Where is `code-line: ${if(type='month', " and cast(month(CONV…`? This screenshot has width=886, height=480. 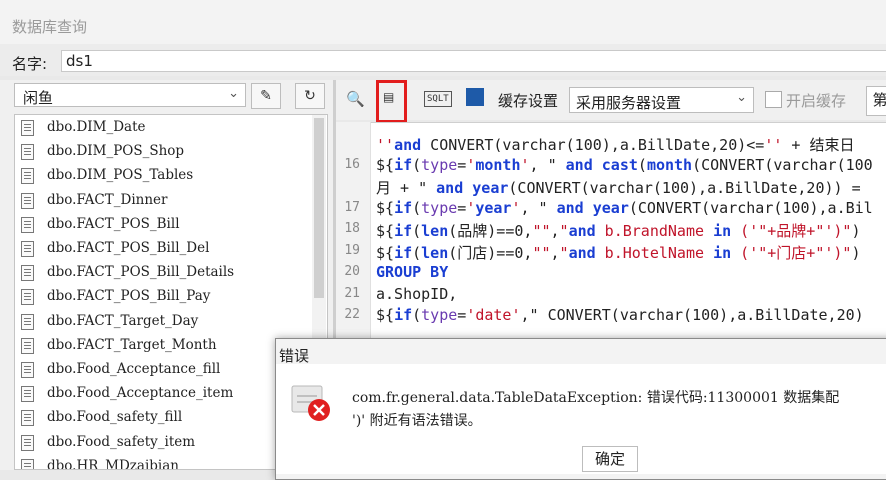
code-line: ${if(type='month', " and cast(month(CONV… is located at coordinates (624, 165).